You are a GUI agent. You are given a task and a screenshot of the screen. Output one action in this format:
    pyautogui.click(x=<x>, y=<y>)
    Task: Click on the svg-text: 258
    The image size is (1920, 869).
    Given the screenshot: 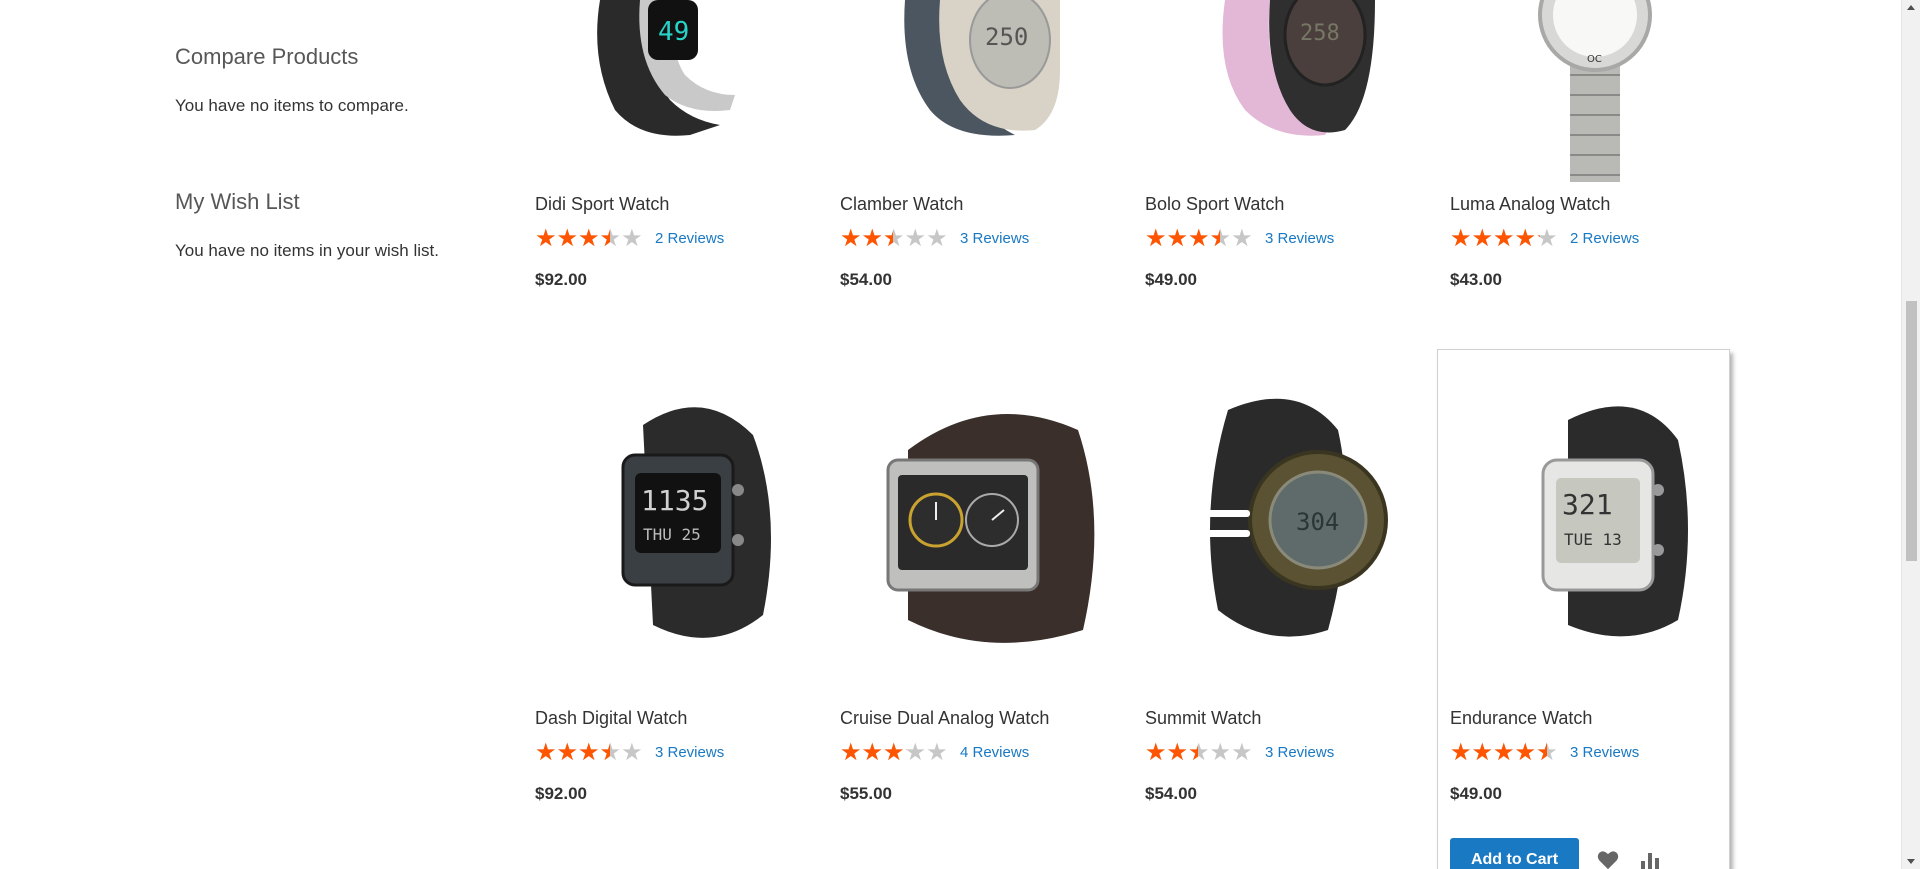 What is the action you would take?
    pyautogui.click(x=1320, y=33)
    